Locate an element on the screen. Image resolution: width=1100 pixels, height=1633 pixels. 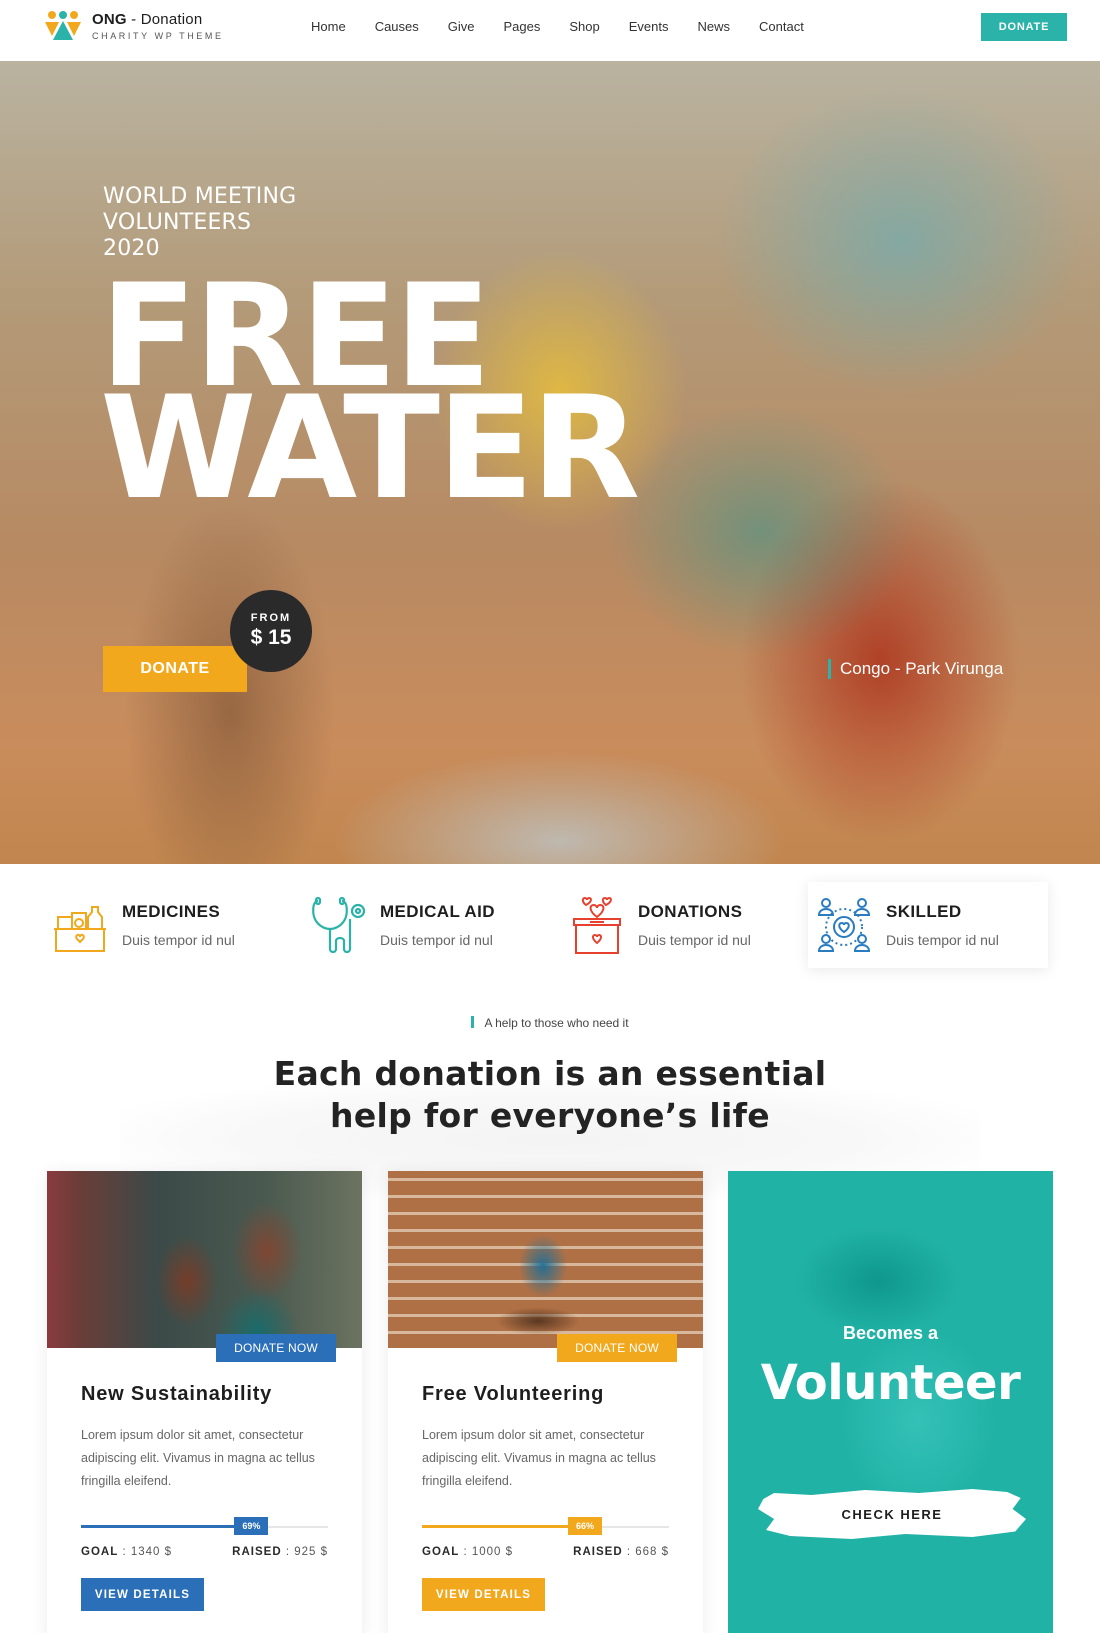
location-bar is located at coordinates (829, 669).